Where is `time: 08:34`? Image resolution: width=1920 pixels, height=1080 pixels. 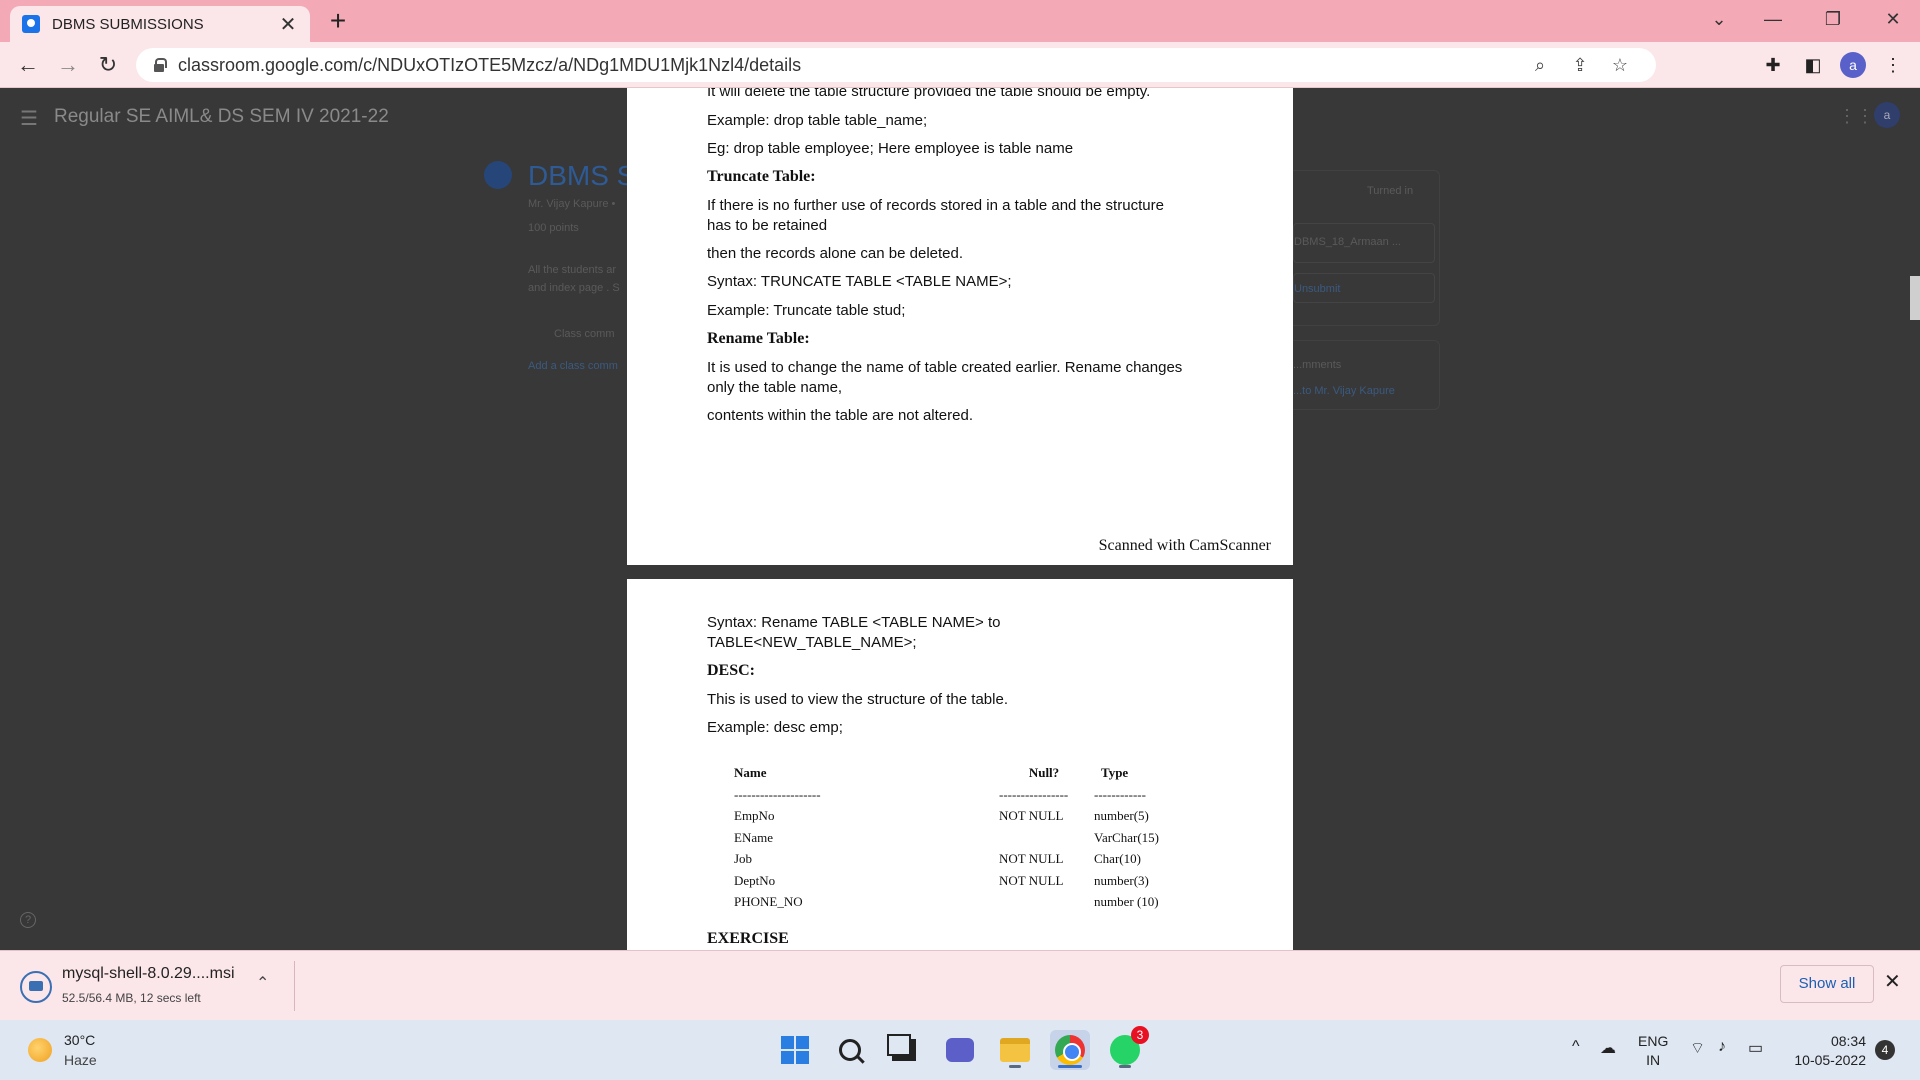 time: 08:34 is located at coordinates (1848, 1041).